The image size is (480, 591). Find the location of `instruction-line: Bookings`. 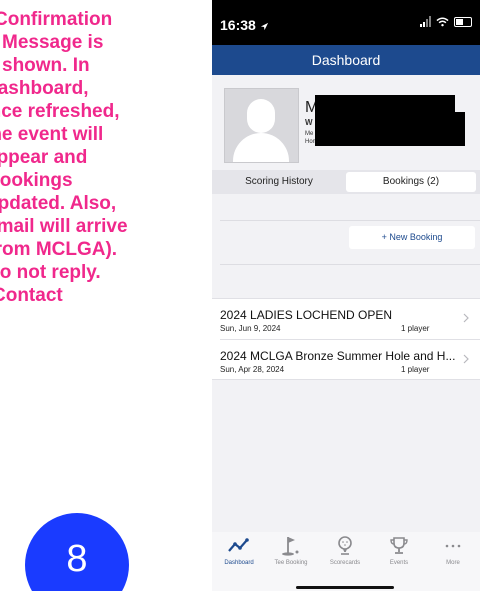

instruction-line: Bookings is located at coordinates (36, 180).